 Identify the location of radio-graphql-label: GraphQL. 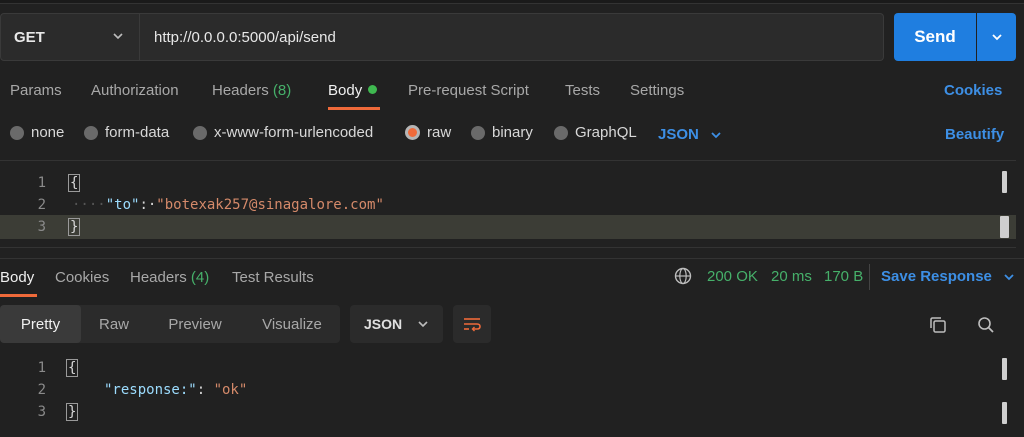
(606, 132).